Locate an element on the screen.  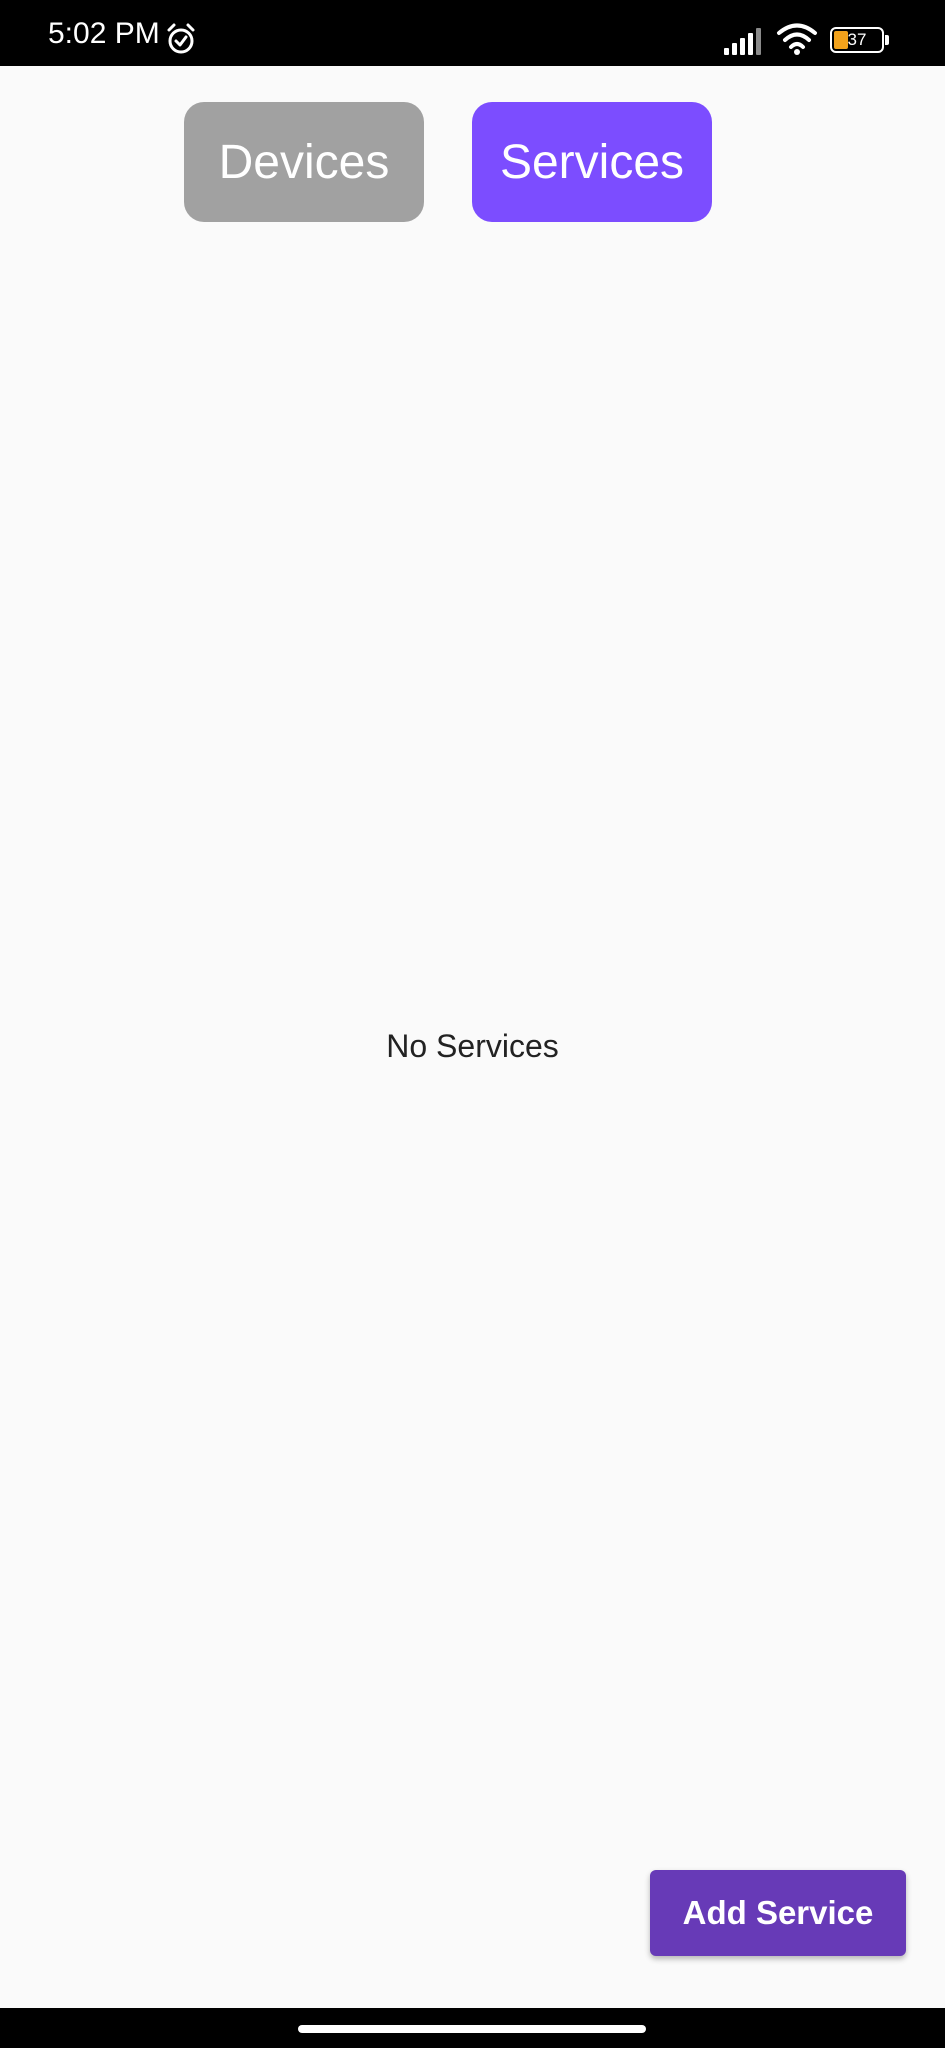
alarm-clock-icon is located at coordinates (181, 38).